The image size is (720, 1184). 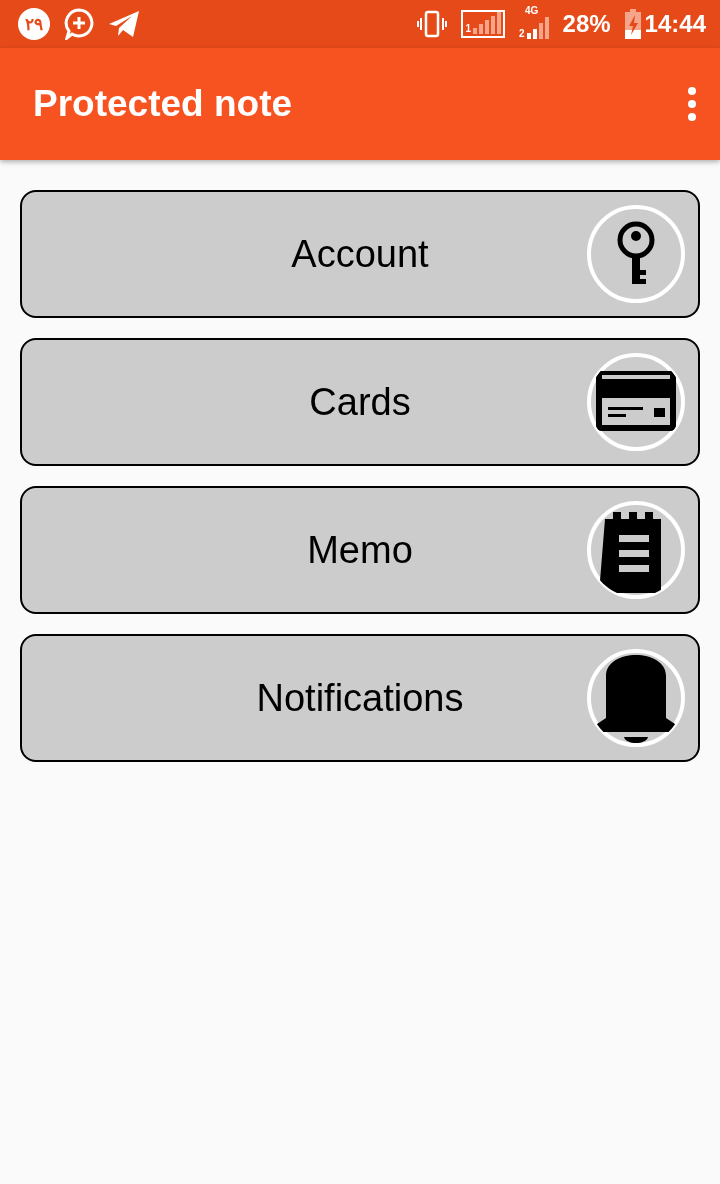 I want to click on menu-item-button: Cards, so click(x=360, y=402).